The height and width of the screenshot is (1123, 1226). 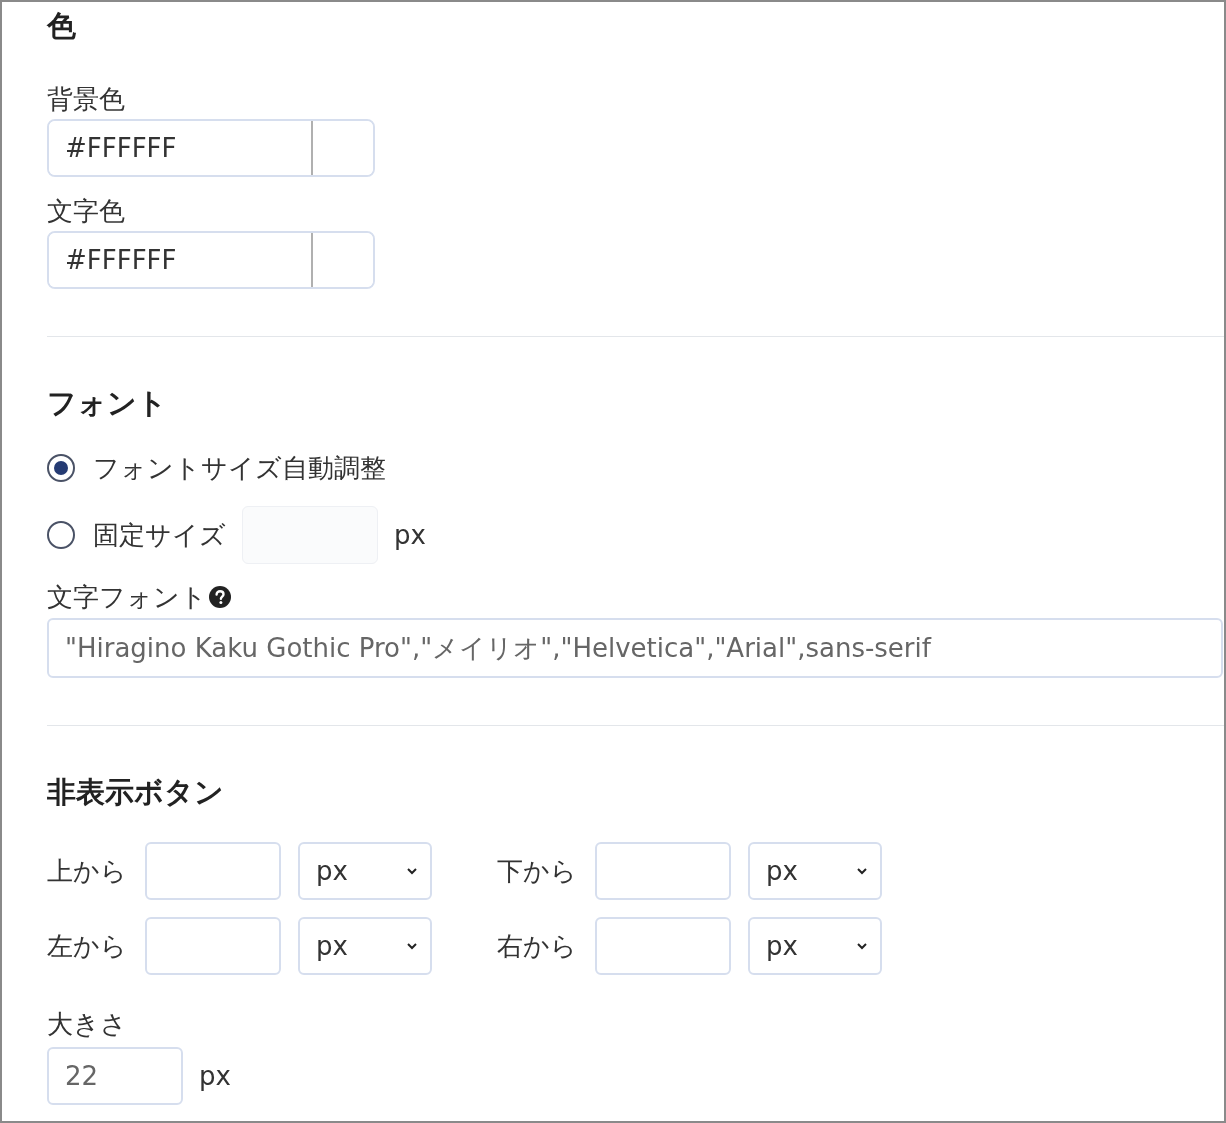 What do you see at coordinates (136, 792) in the screenshot?
I see `section-heading: 非表示ボタン` at bounding box center [136, 792].